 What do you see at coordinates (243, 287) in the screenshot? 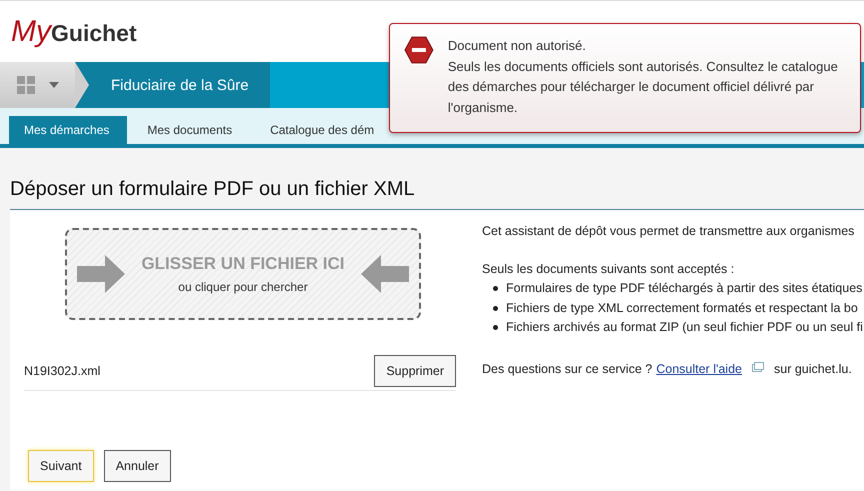
I see `drop-zone-hint: ou cliquer pour chercher` at bounding box center [243, 287].